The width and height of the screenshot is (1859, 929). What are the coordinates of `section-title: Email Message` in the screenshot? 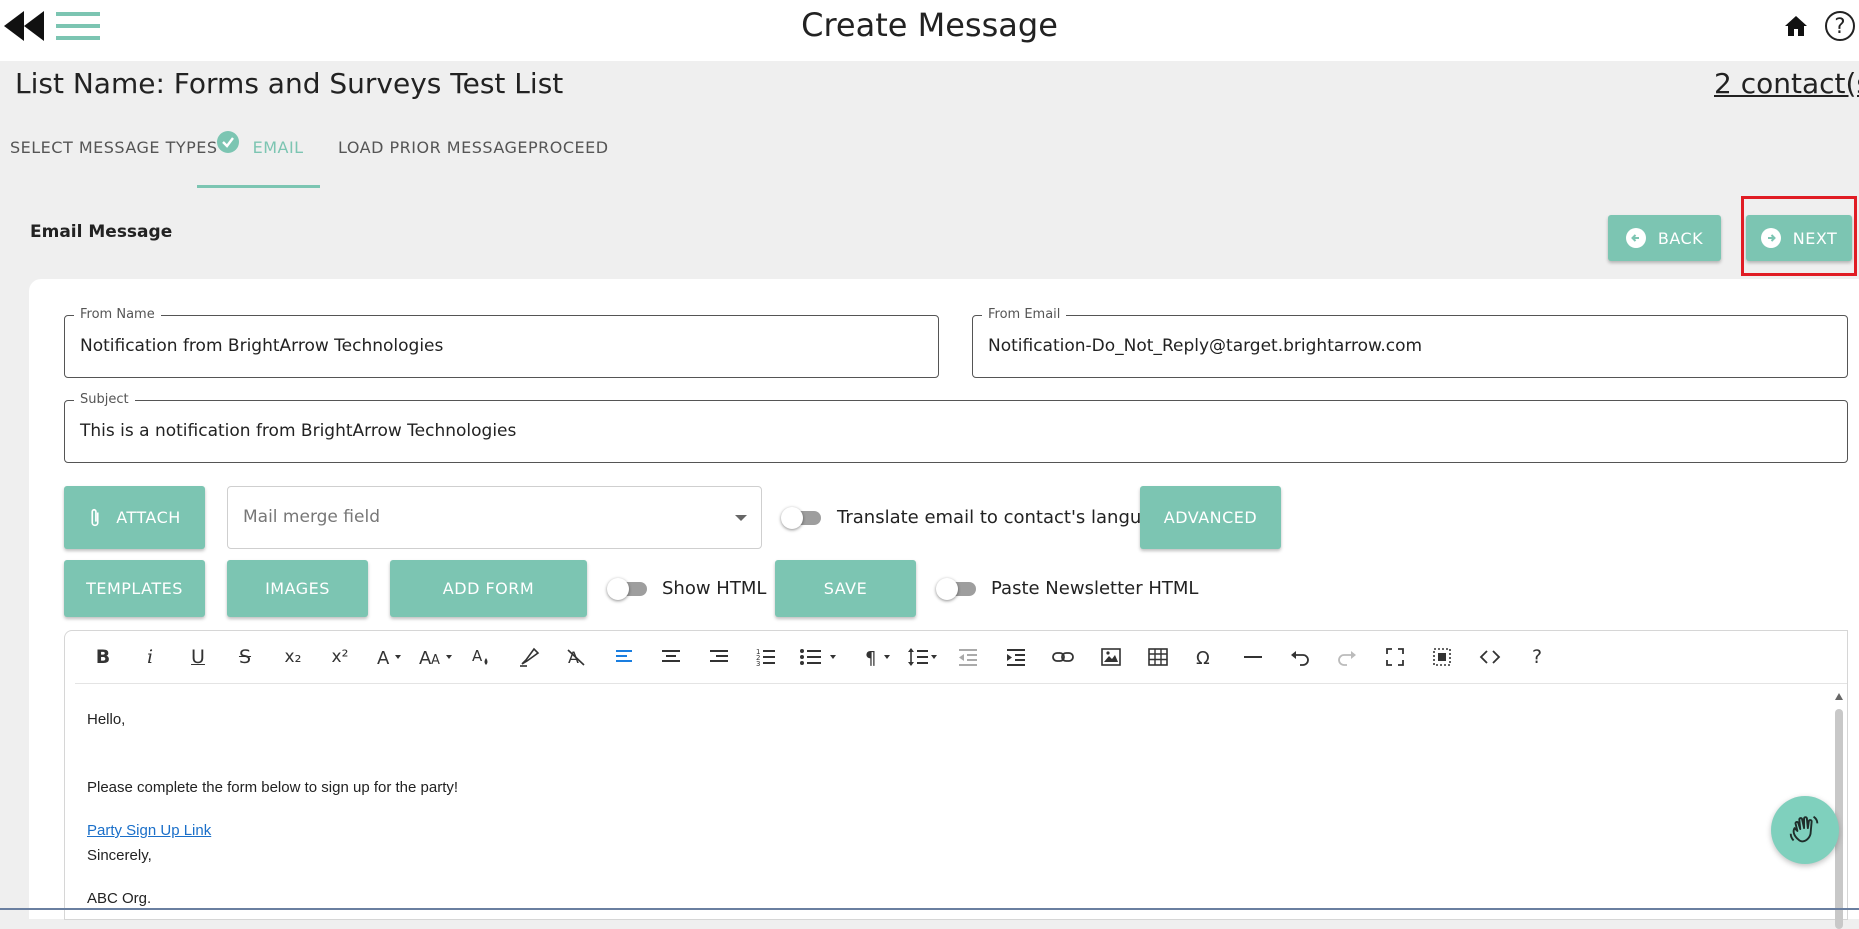 It's located at (101, 232).